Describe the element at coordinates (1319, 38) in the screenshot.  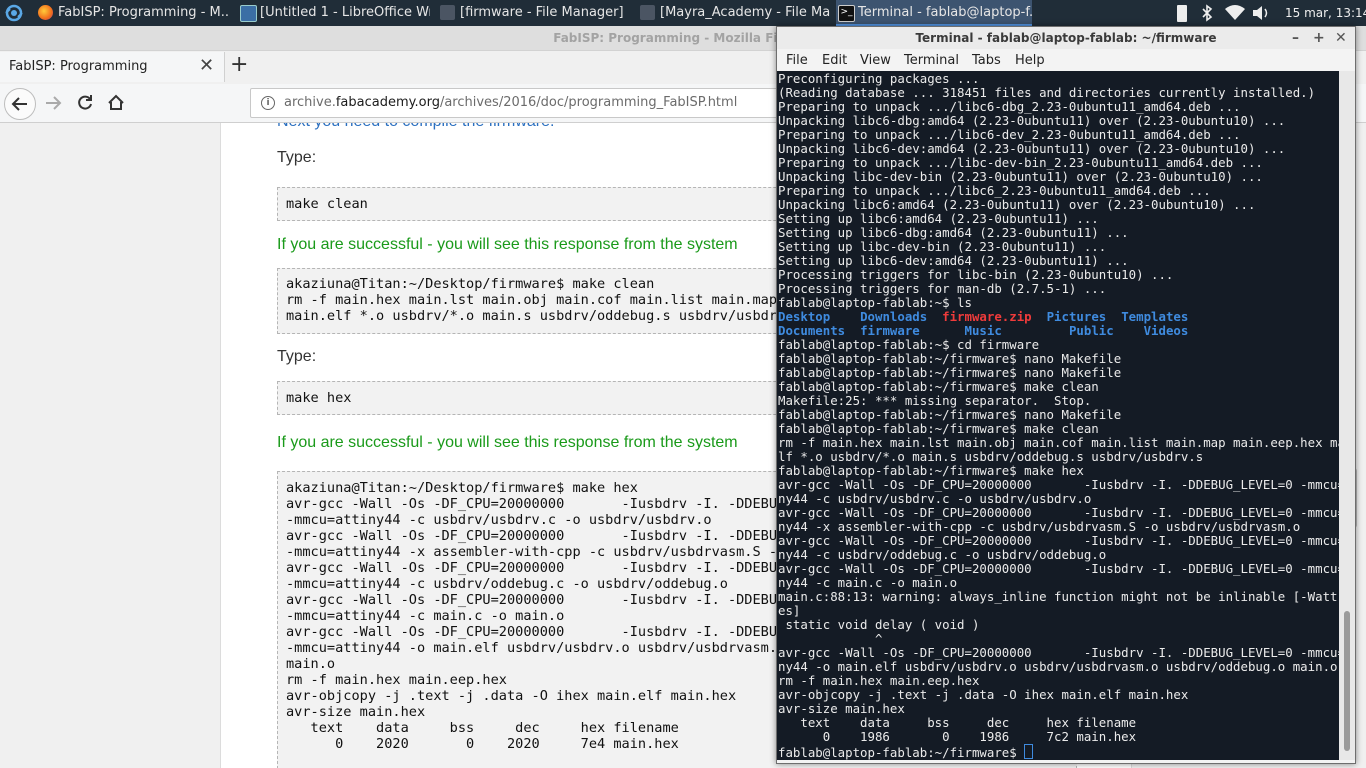
I see `maximize-icon: +` at that location.